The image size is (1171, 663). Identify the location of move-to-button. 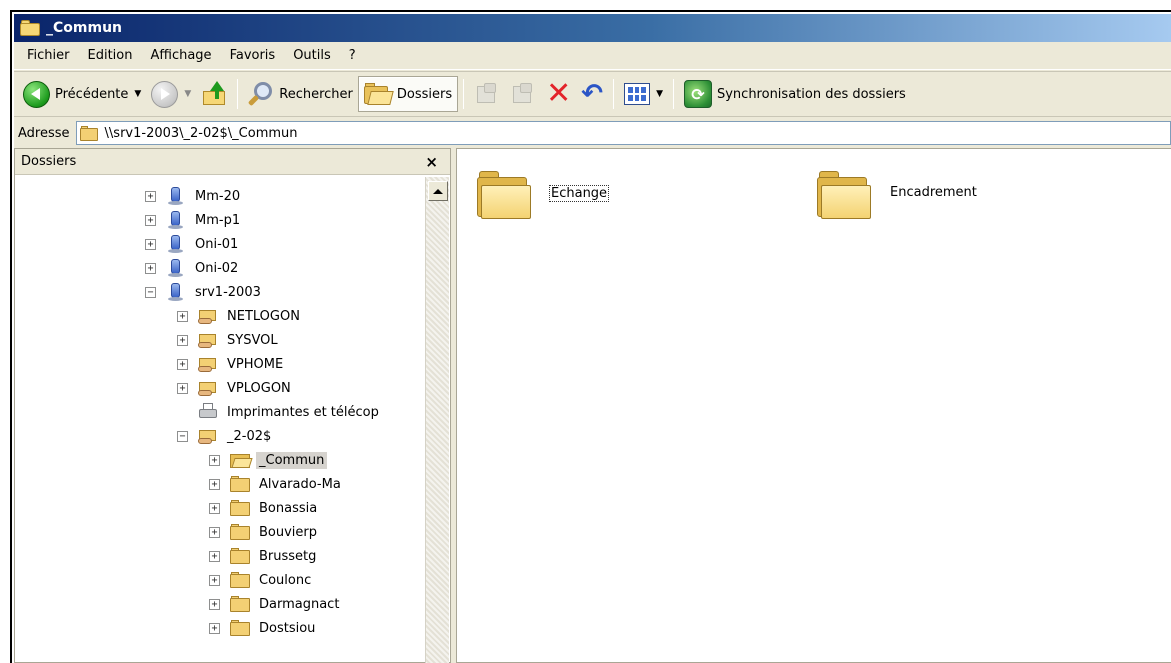
(487, 94).